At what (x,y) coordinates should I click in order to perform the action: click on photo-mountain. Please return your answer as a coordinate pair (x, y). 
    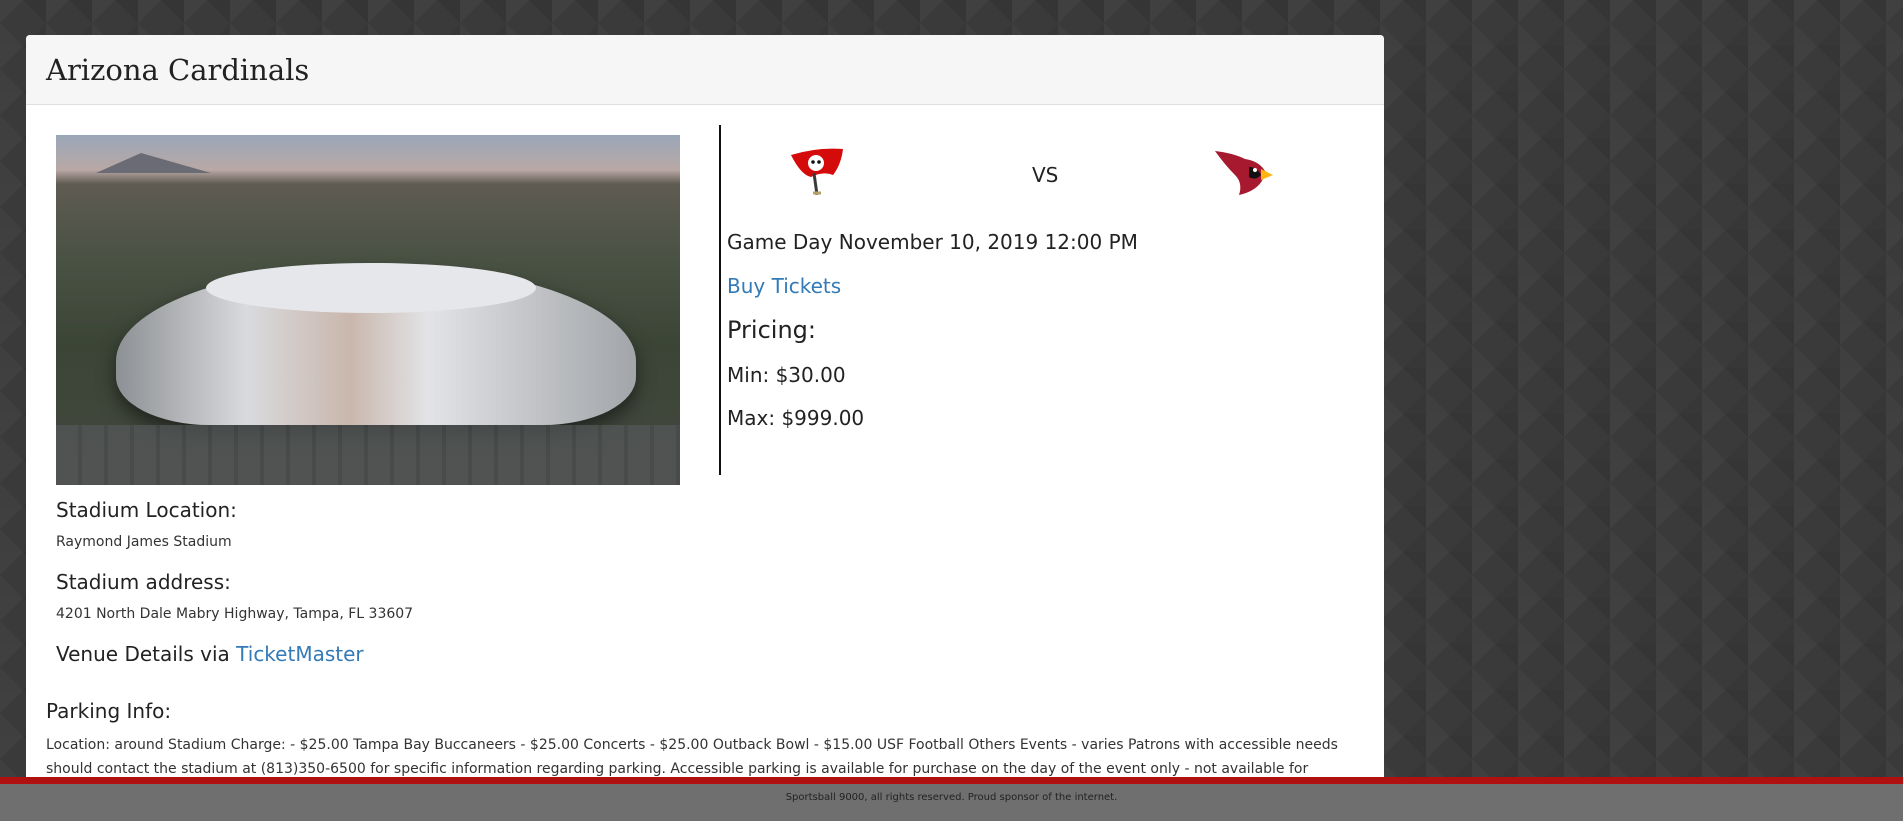
    Looking at the image, I should click on (153, 163).